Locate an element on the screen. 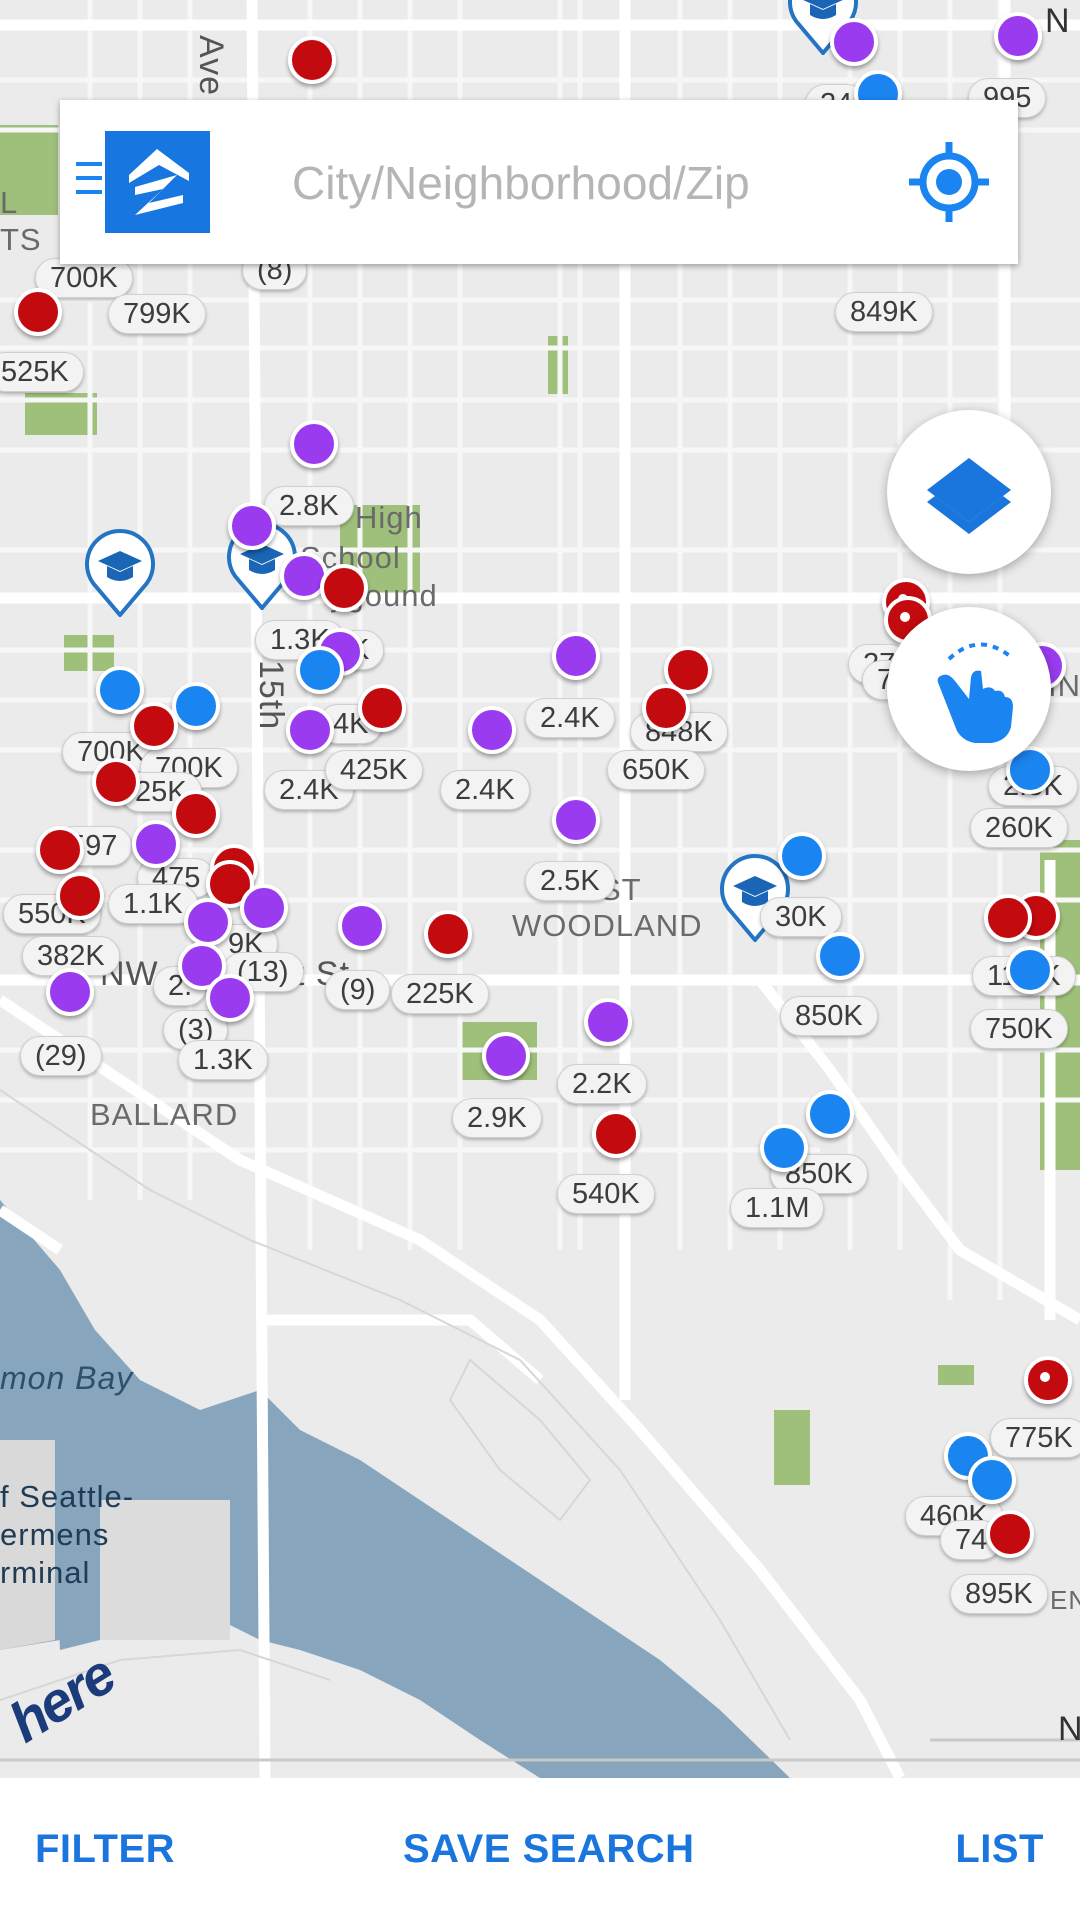  price-label: 849K is located at coordinates (884, 312).